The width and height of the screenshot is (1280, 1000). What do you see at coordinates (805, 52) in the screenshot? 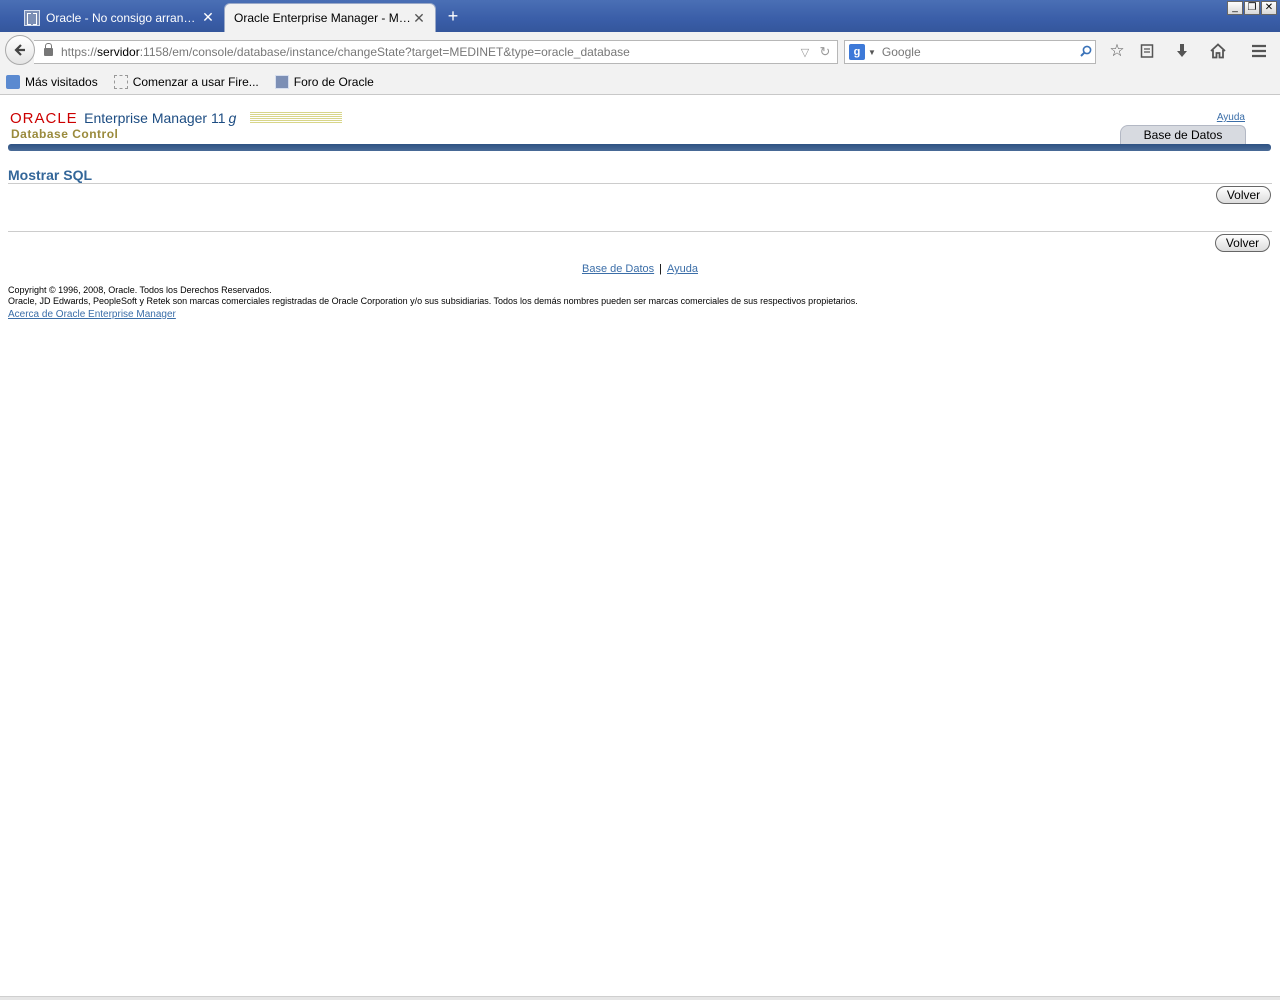
I see `dropdown-history-icon: ▽` at bounding box center [805, 52].